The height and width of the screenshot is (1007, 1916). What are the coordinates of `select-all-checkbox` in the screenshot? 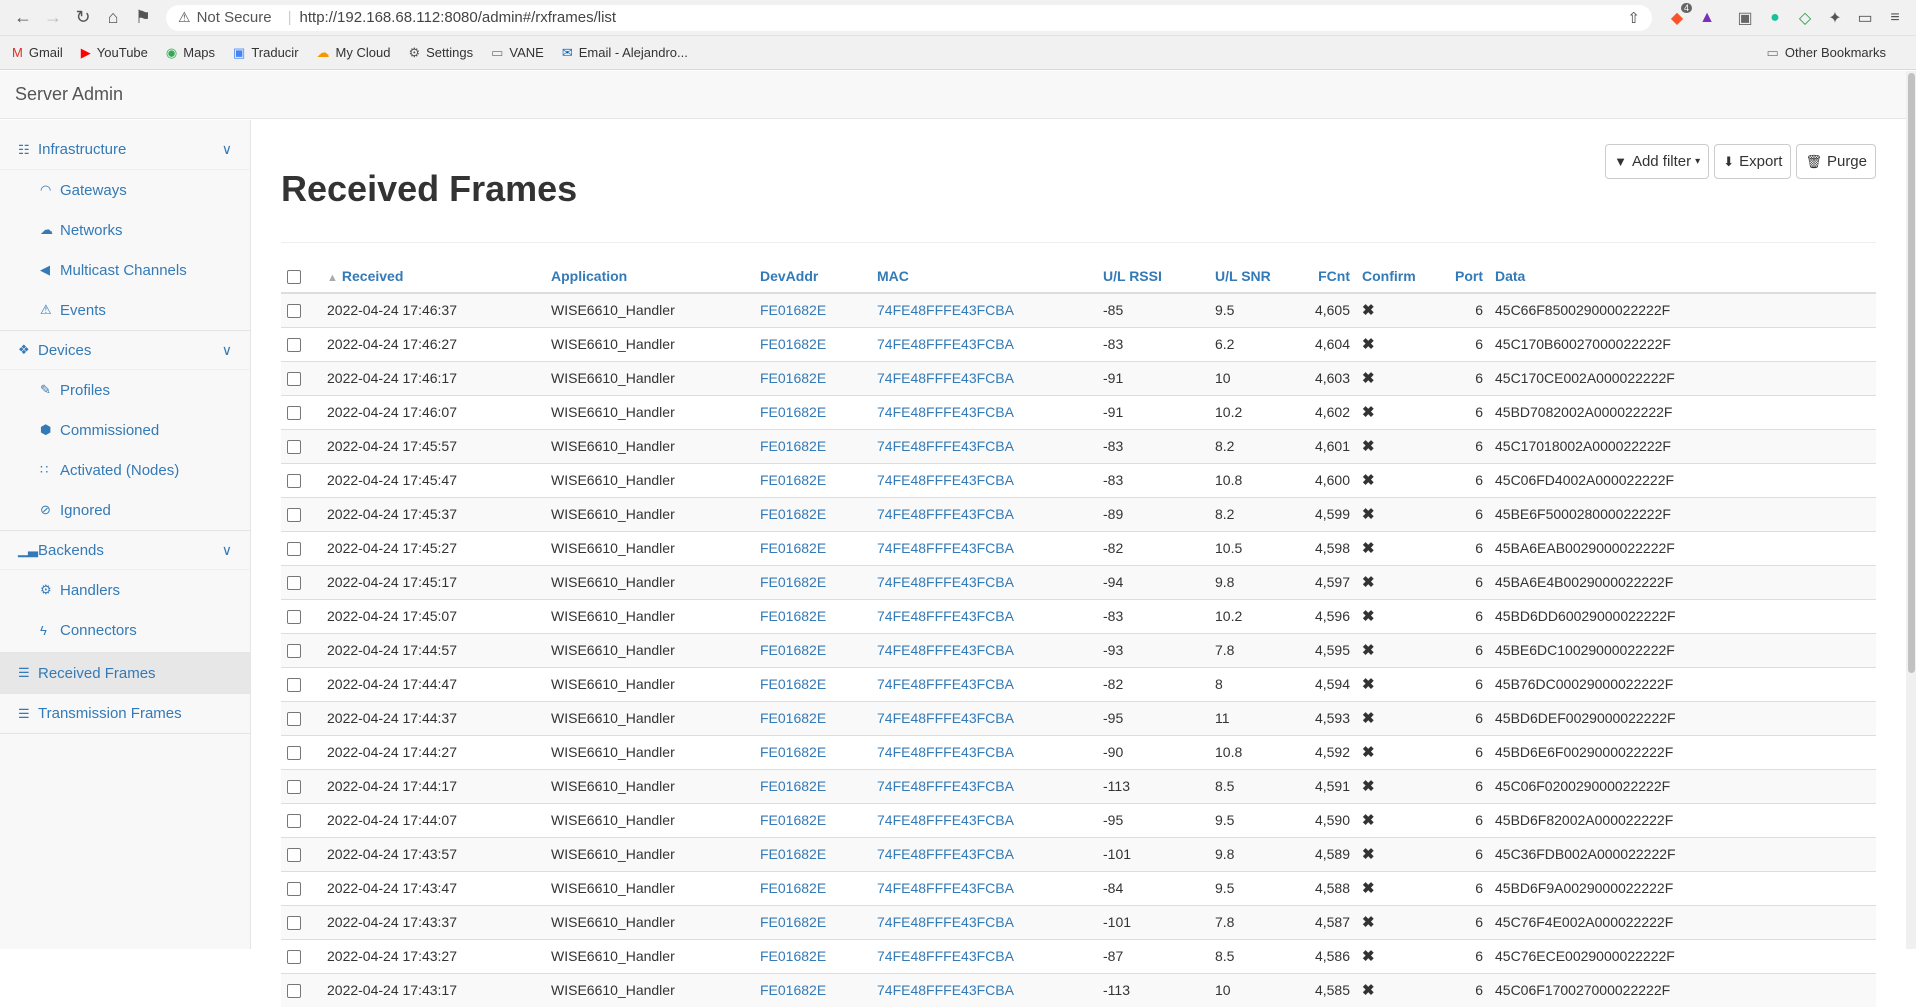 It's located at (294, 277).